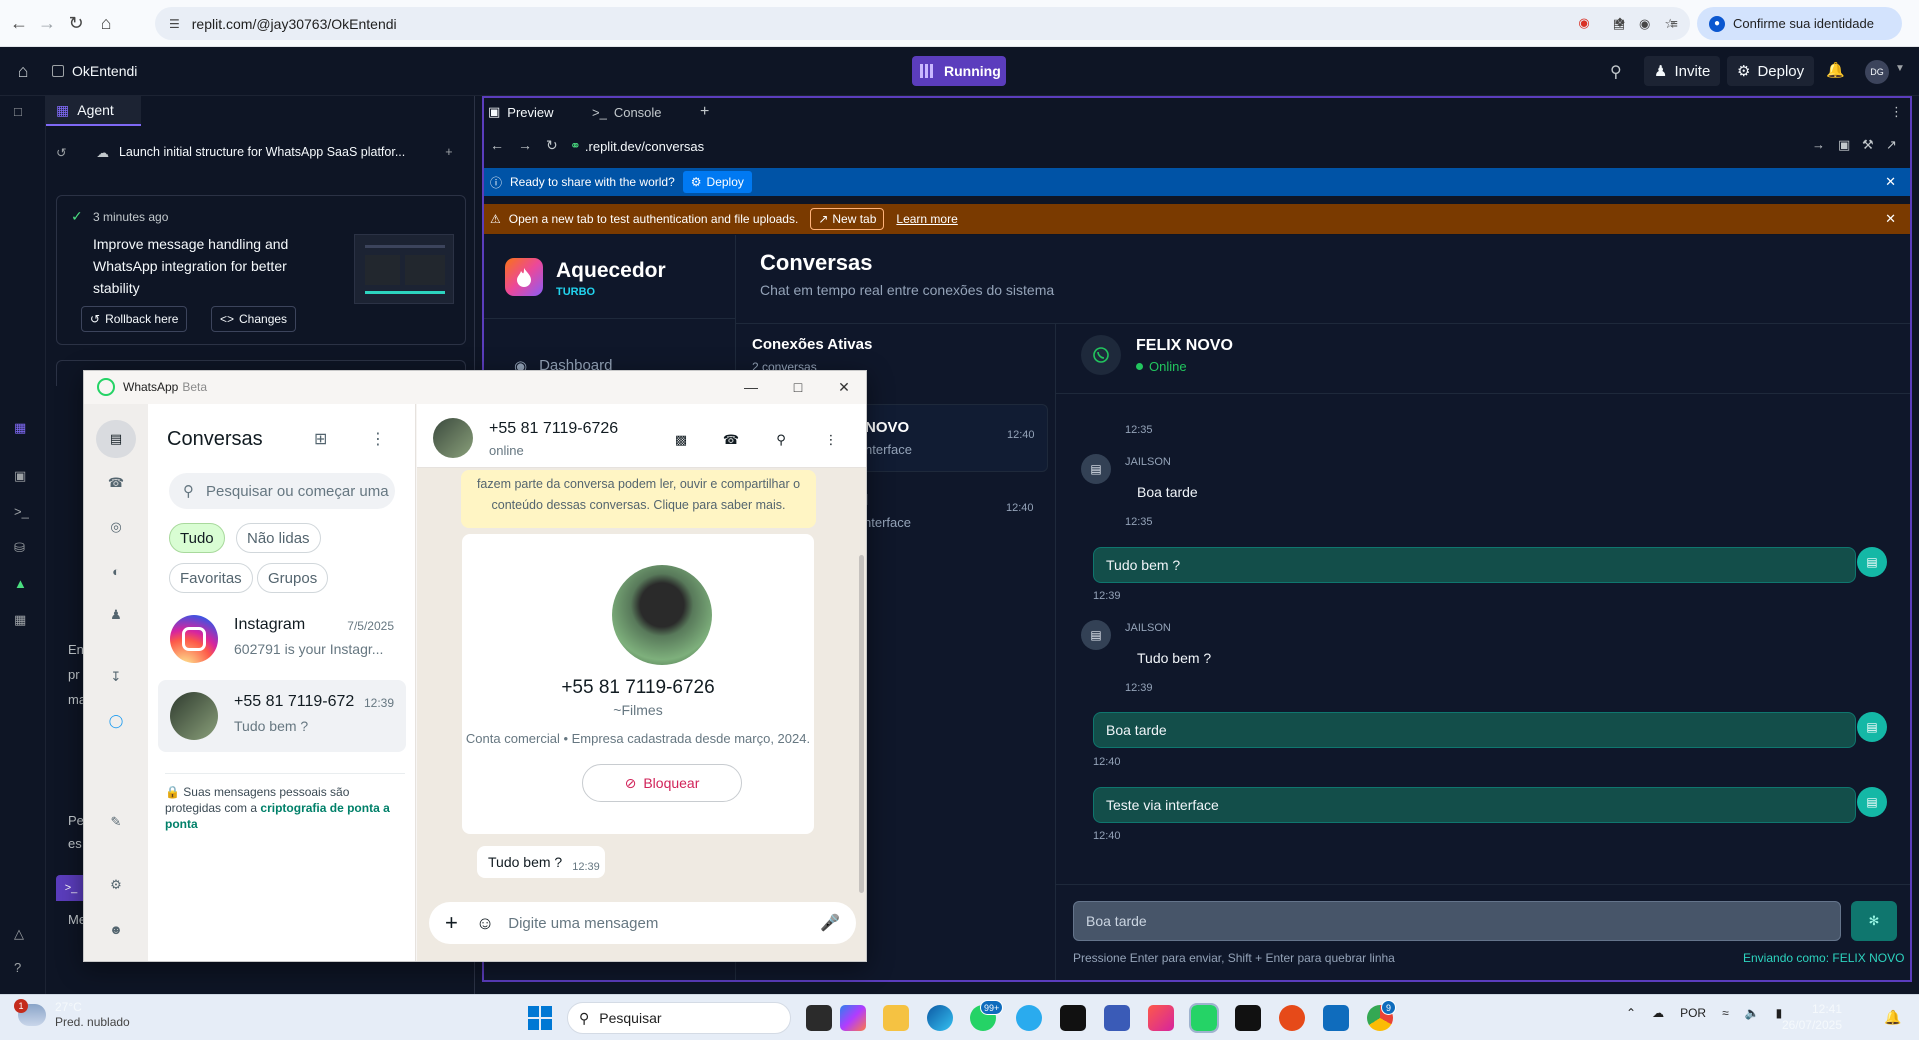  Describe the element at coordinates (116, 885) in the screenshot. I see `settings-icon: ⚙` at that location.